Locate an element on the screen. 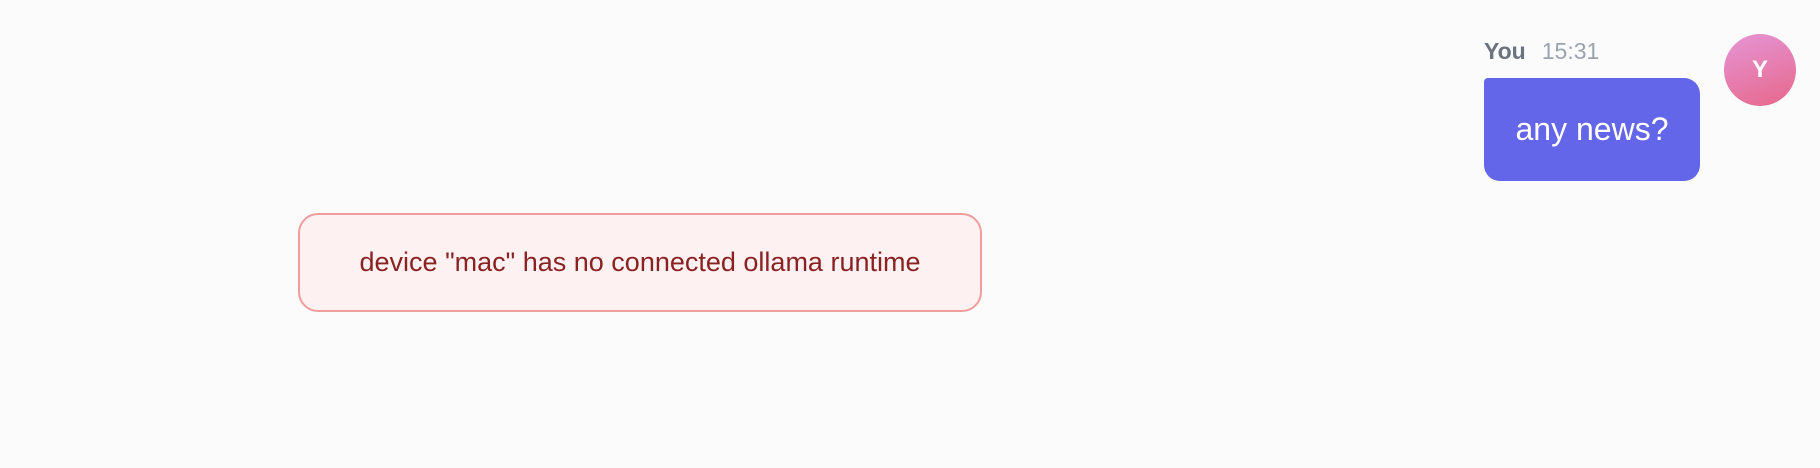 Image resolution: width=1820 pixels, height=468 pixels. user-message-bubble: any news? is located at coordinates (1592, 129).